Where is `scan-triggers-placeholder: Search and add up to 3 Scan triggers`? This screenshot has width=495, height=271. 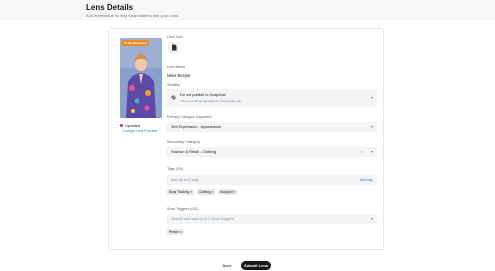
scan-triggers-placeholder: Search and add up to 3 Scan triggers is located at coordinates (202, 219).